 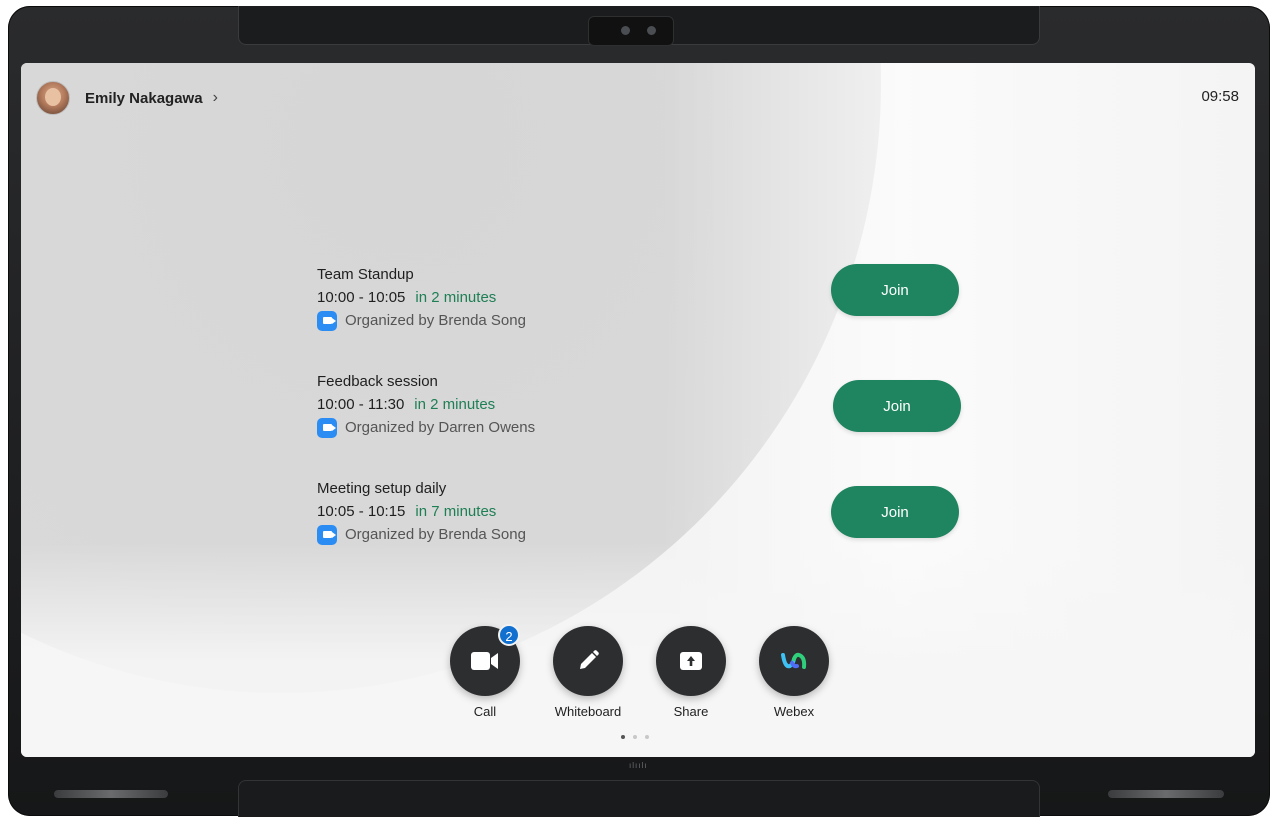 What do you see at coordinates (53, 98) in the screenshot?
I see `avatar` at bounding box center [53, 98].